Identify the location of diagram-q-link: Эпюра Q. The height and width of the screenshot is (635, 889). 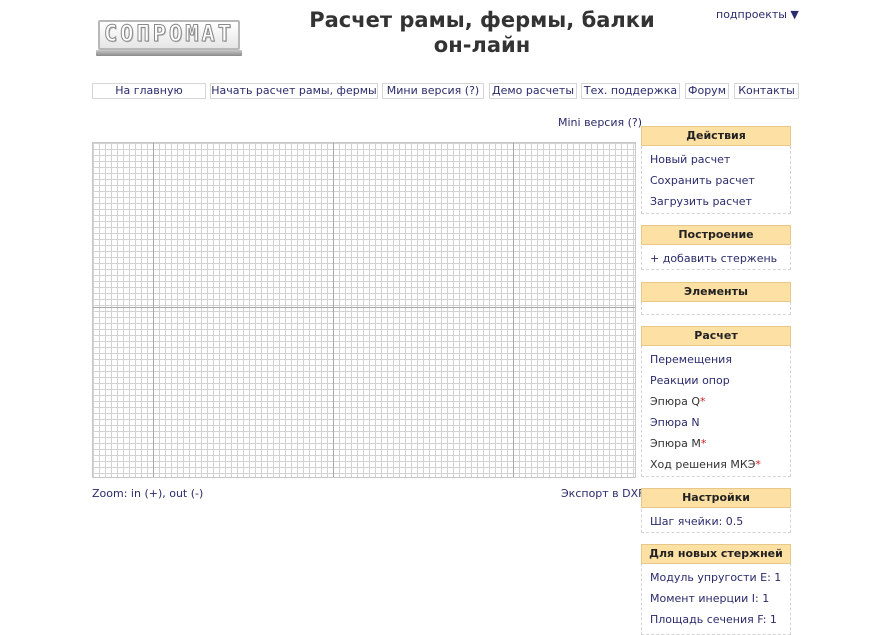
(675, 401).